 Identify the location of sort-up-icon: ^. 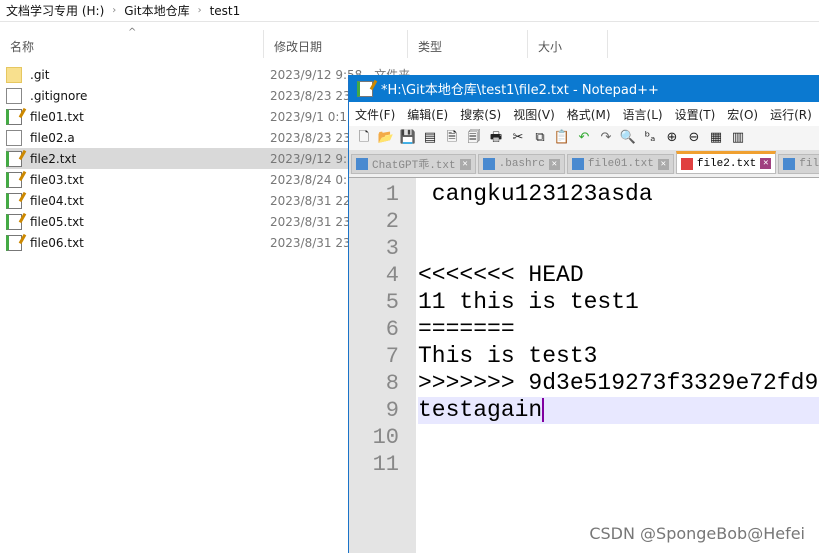
(132, 32).